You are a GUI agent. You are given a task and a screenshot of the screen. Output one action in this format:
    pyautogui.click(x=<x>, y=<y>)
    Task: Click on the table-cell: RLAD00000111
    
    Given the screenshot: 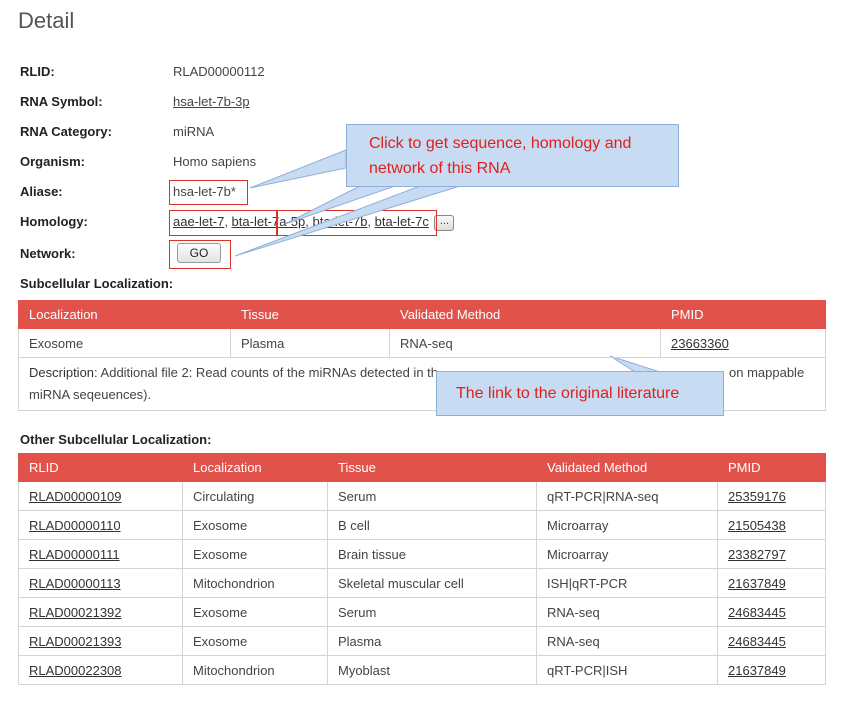 What is the action you would take?
    pyautogui.click(x=100, y=554)
    